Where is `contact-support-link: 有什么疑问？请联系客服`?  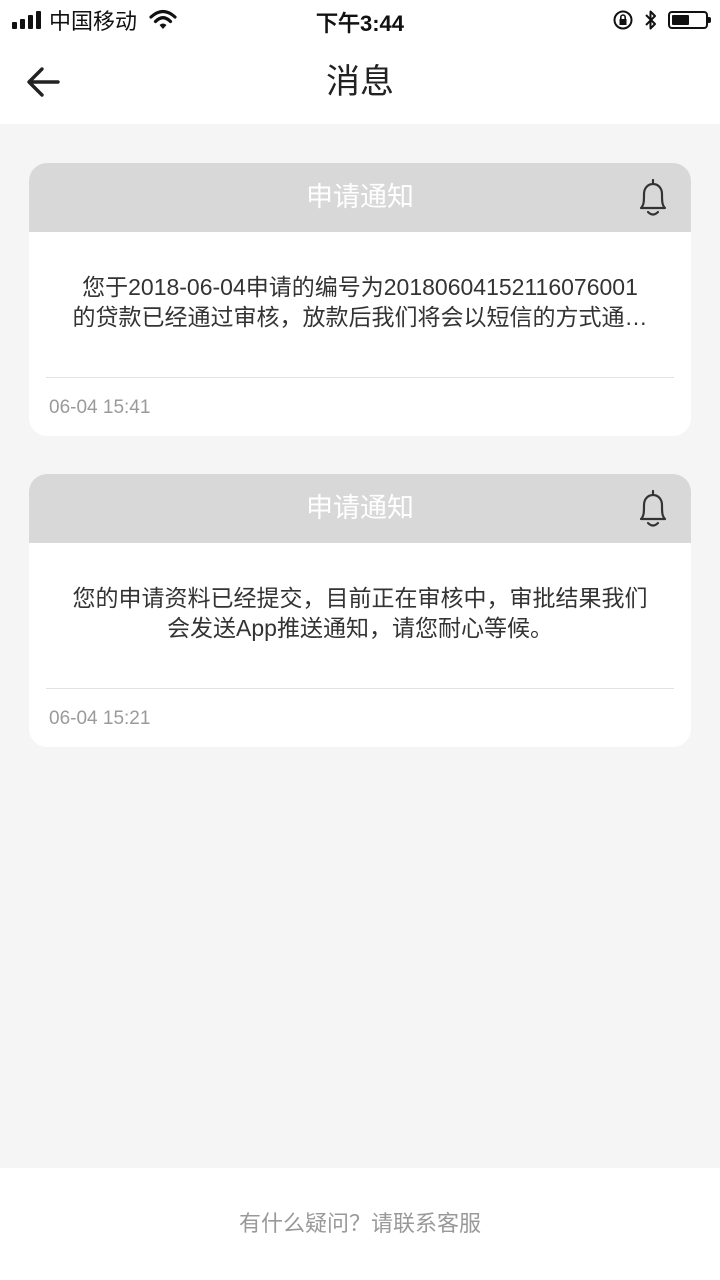 contact-support-link: 有什么疑问？请联系客服 is located at coordinates (360, 1224).